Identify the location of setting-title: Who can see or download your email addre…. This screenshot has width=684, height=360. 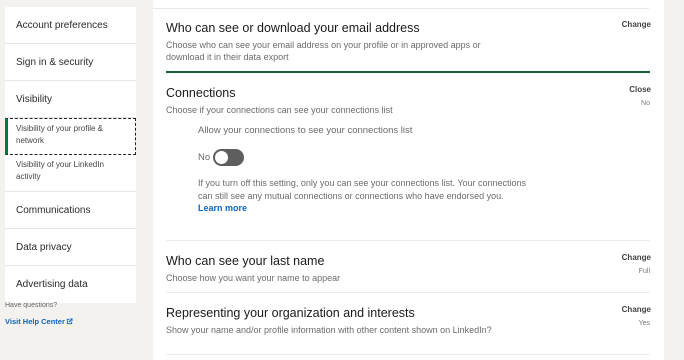
(293, 28).